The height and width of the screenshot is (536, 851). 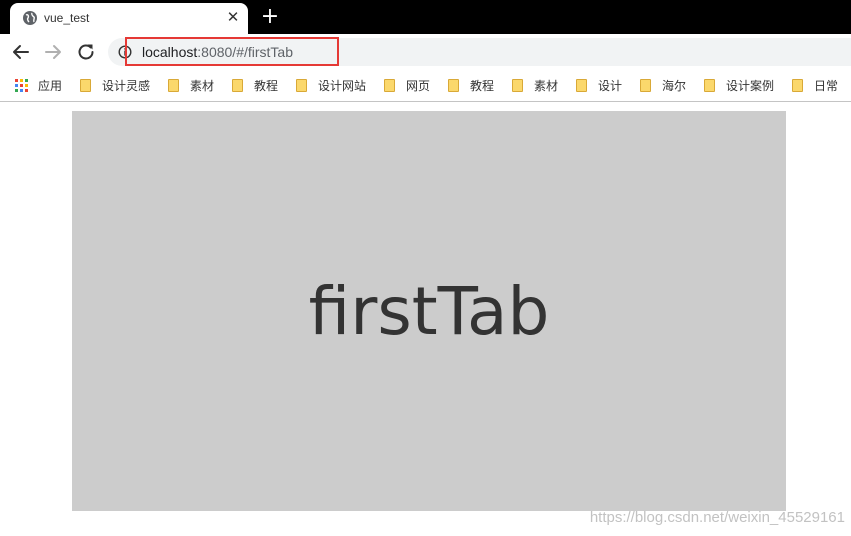 What do you see at coordinates (717, 517) in the screenshot?
I see `watermark-text: https://blog.csdn.net/weixin_45529161` at bounding box center [717, 517].